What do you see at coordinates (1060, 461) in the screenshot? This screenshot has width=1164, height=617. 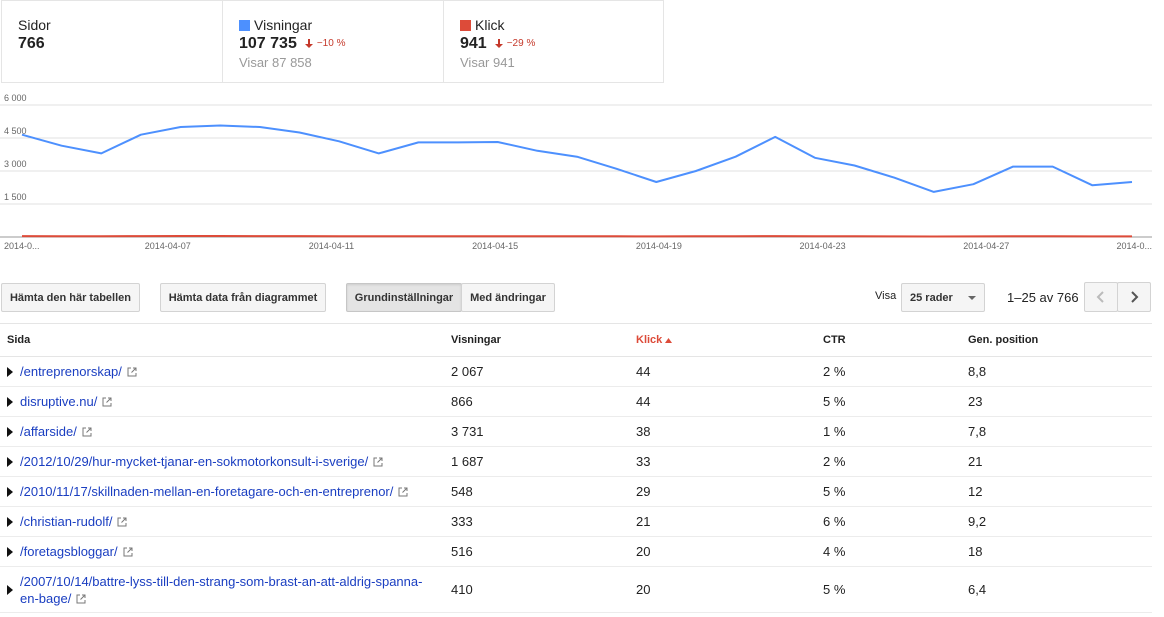 I see `cell-position: 21` at bounding box center [1060, 461].